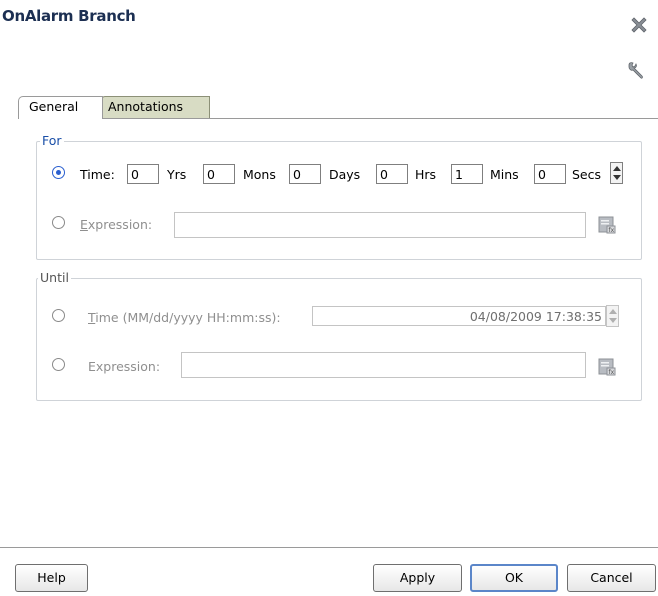 This screenshot has width=658, height=596. I want to click on for-expression-field, so click(380, 225).